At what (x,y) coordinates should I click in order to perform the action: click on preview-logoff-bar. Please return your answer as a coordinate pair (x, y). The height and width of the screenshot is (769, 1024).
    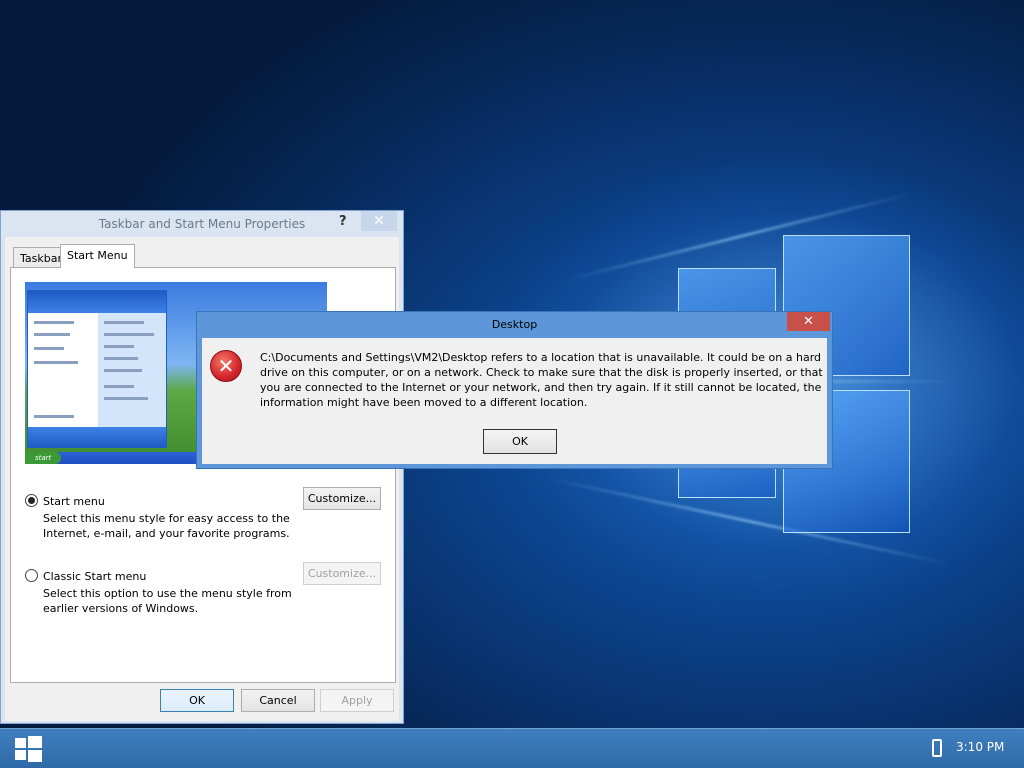
    Looking at the image, I should click on (97, 437).